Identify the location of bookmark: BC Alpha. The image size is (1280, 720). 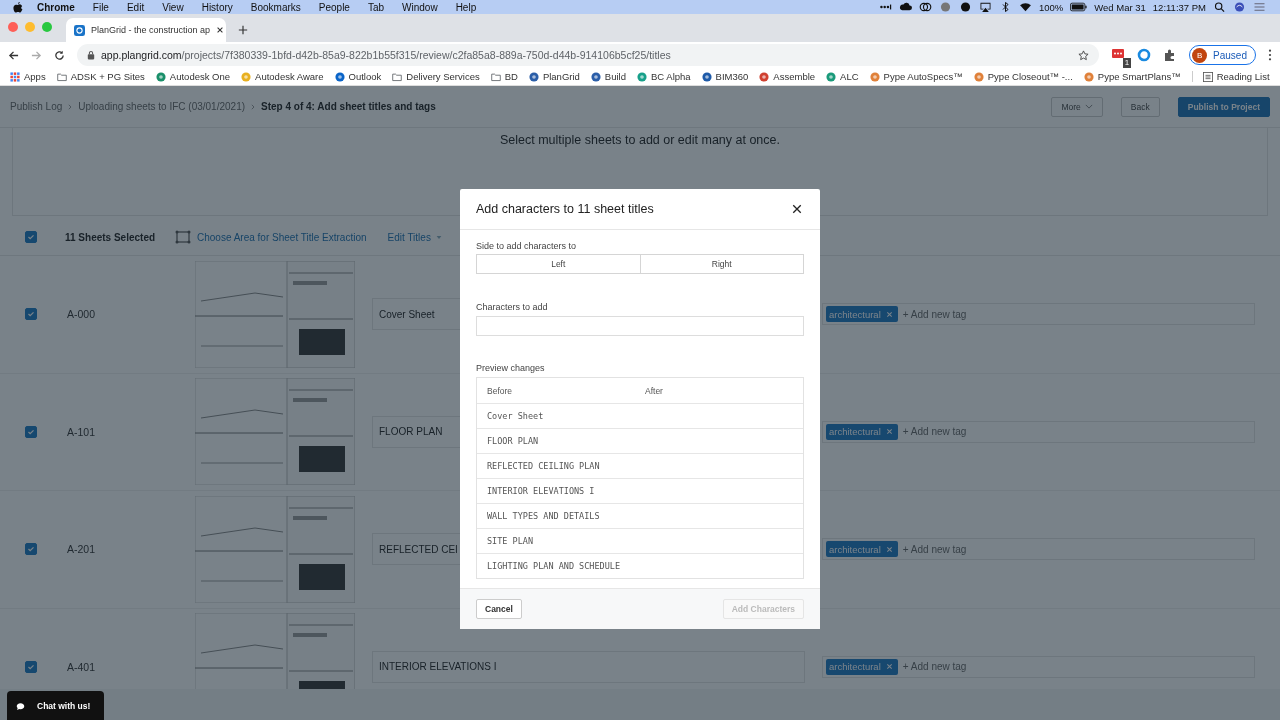
(664, 76).